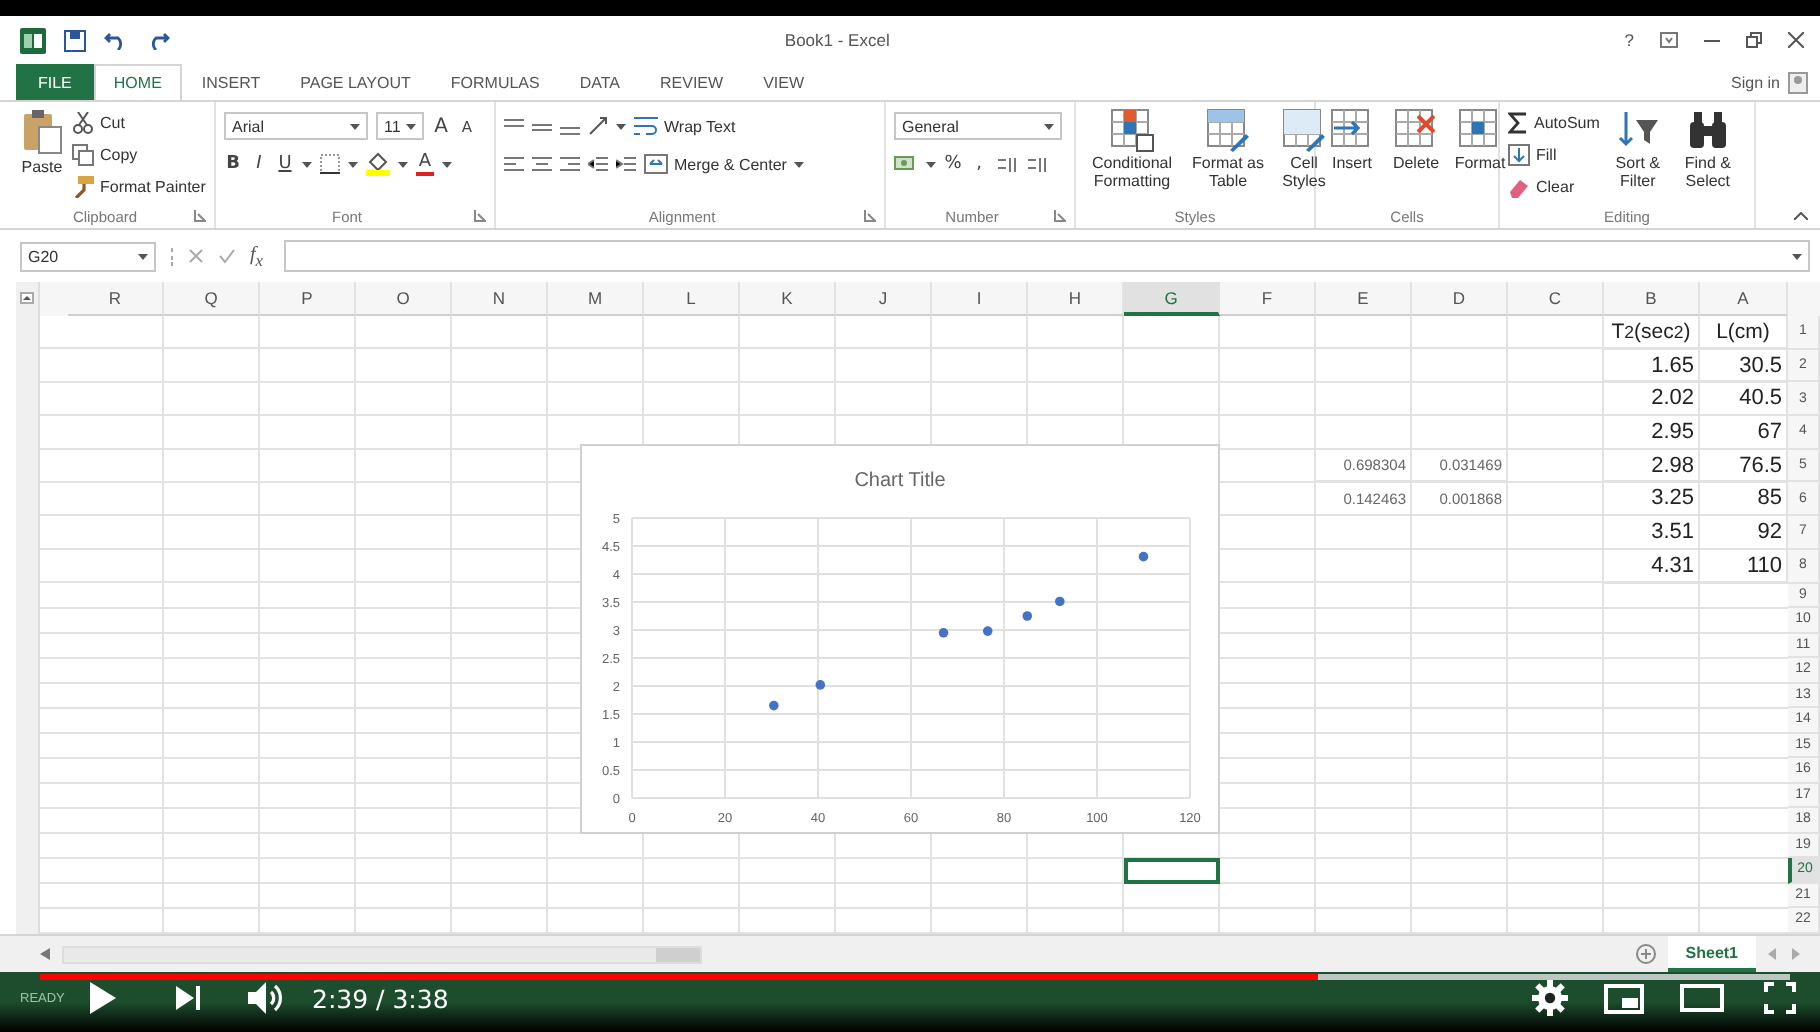  I want to click on sigma-icon, so click(1518, 123).